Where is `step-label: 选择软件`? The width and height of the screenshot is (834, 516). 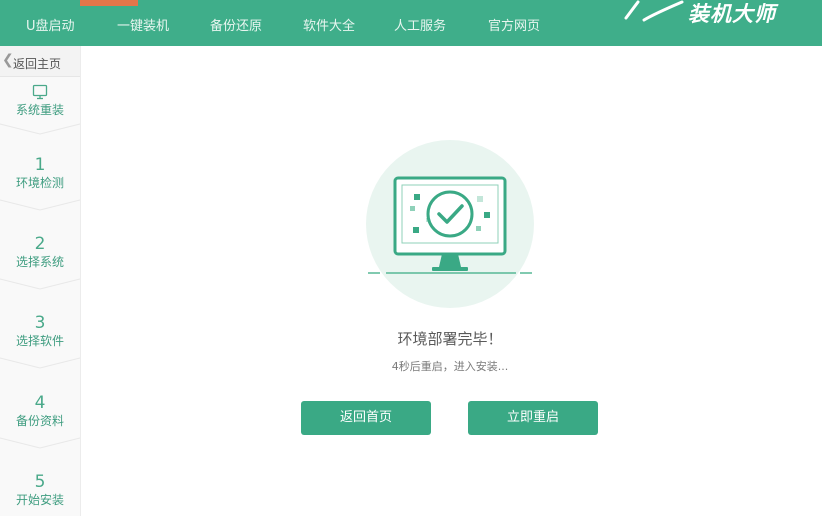 step-label: 选择软件 is located at coordinates (39, 341).